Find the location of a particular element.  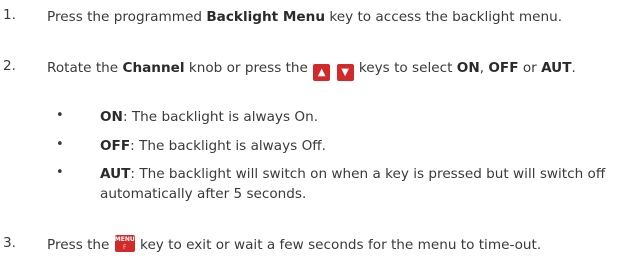

up-arrow-key-icon: ▲ is located at coordinates (322, 72).